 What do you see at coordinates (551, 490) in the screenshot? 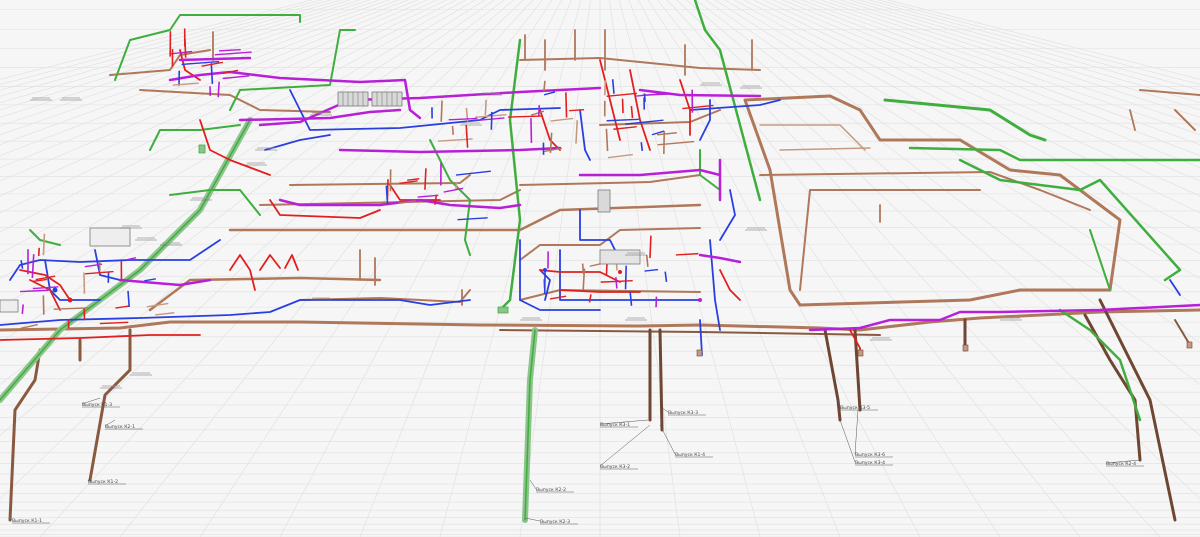
I see `outlet-label: Выпуск К2-2` at bounding box center [551, 490].